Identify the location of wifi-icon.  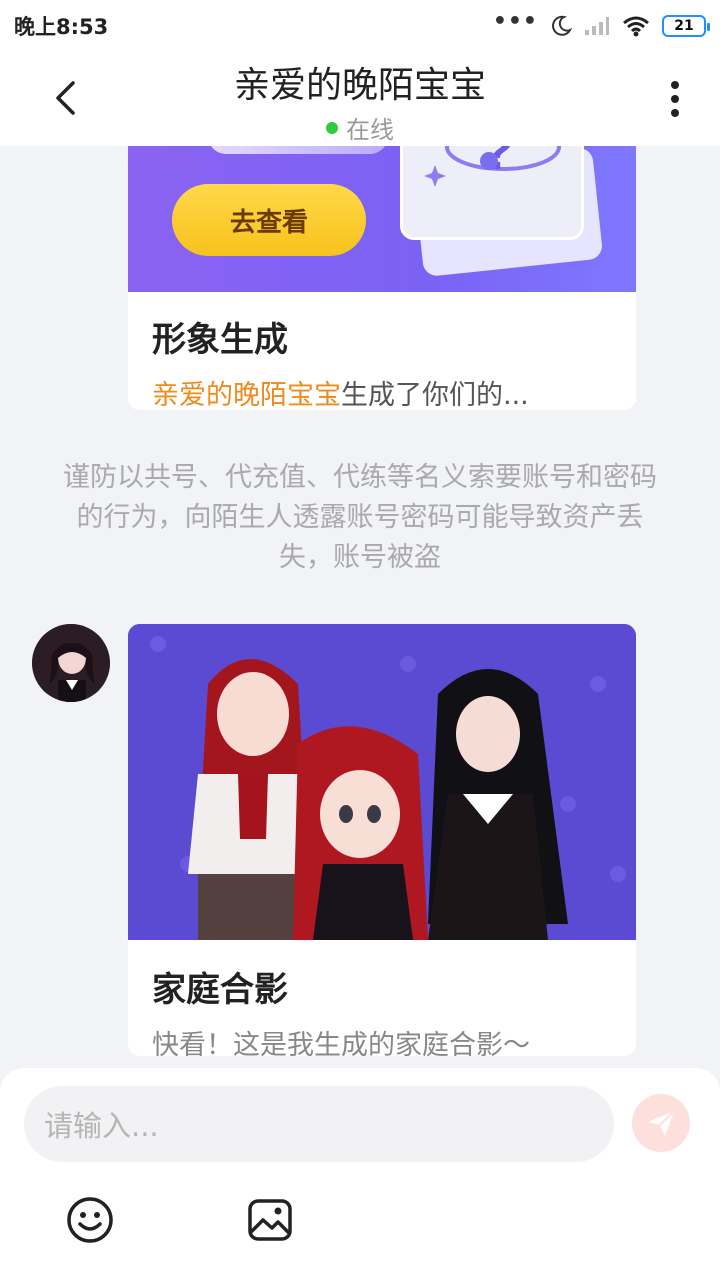
(636, 26).